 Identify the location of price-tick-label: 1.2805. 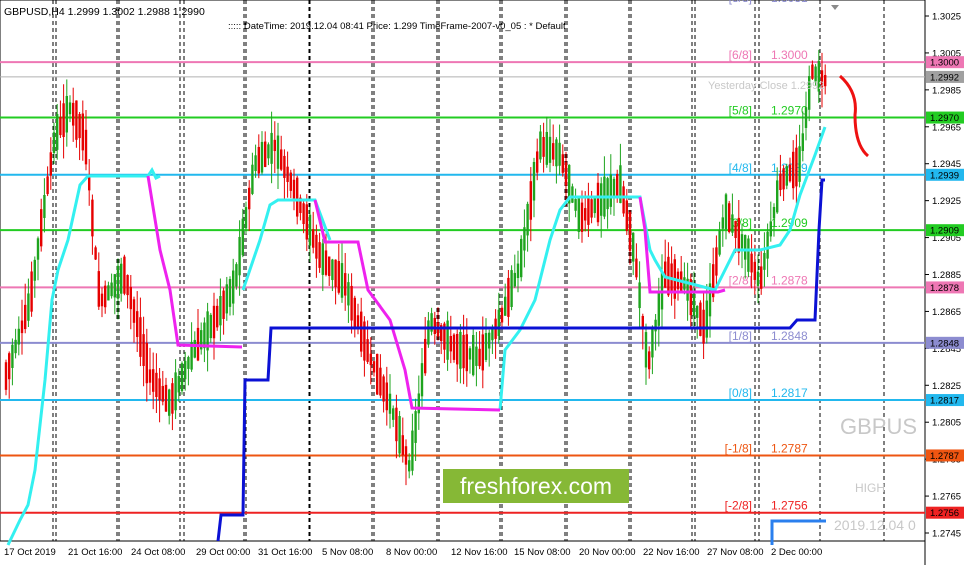
(946, 423).